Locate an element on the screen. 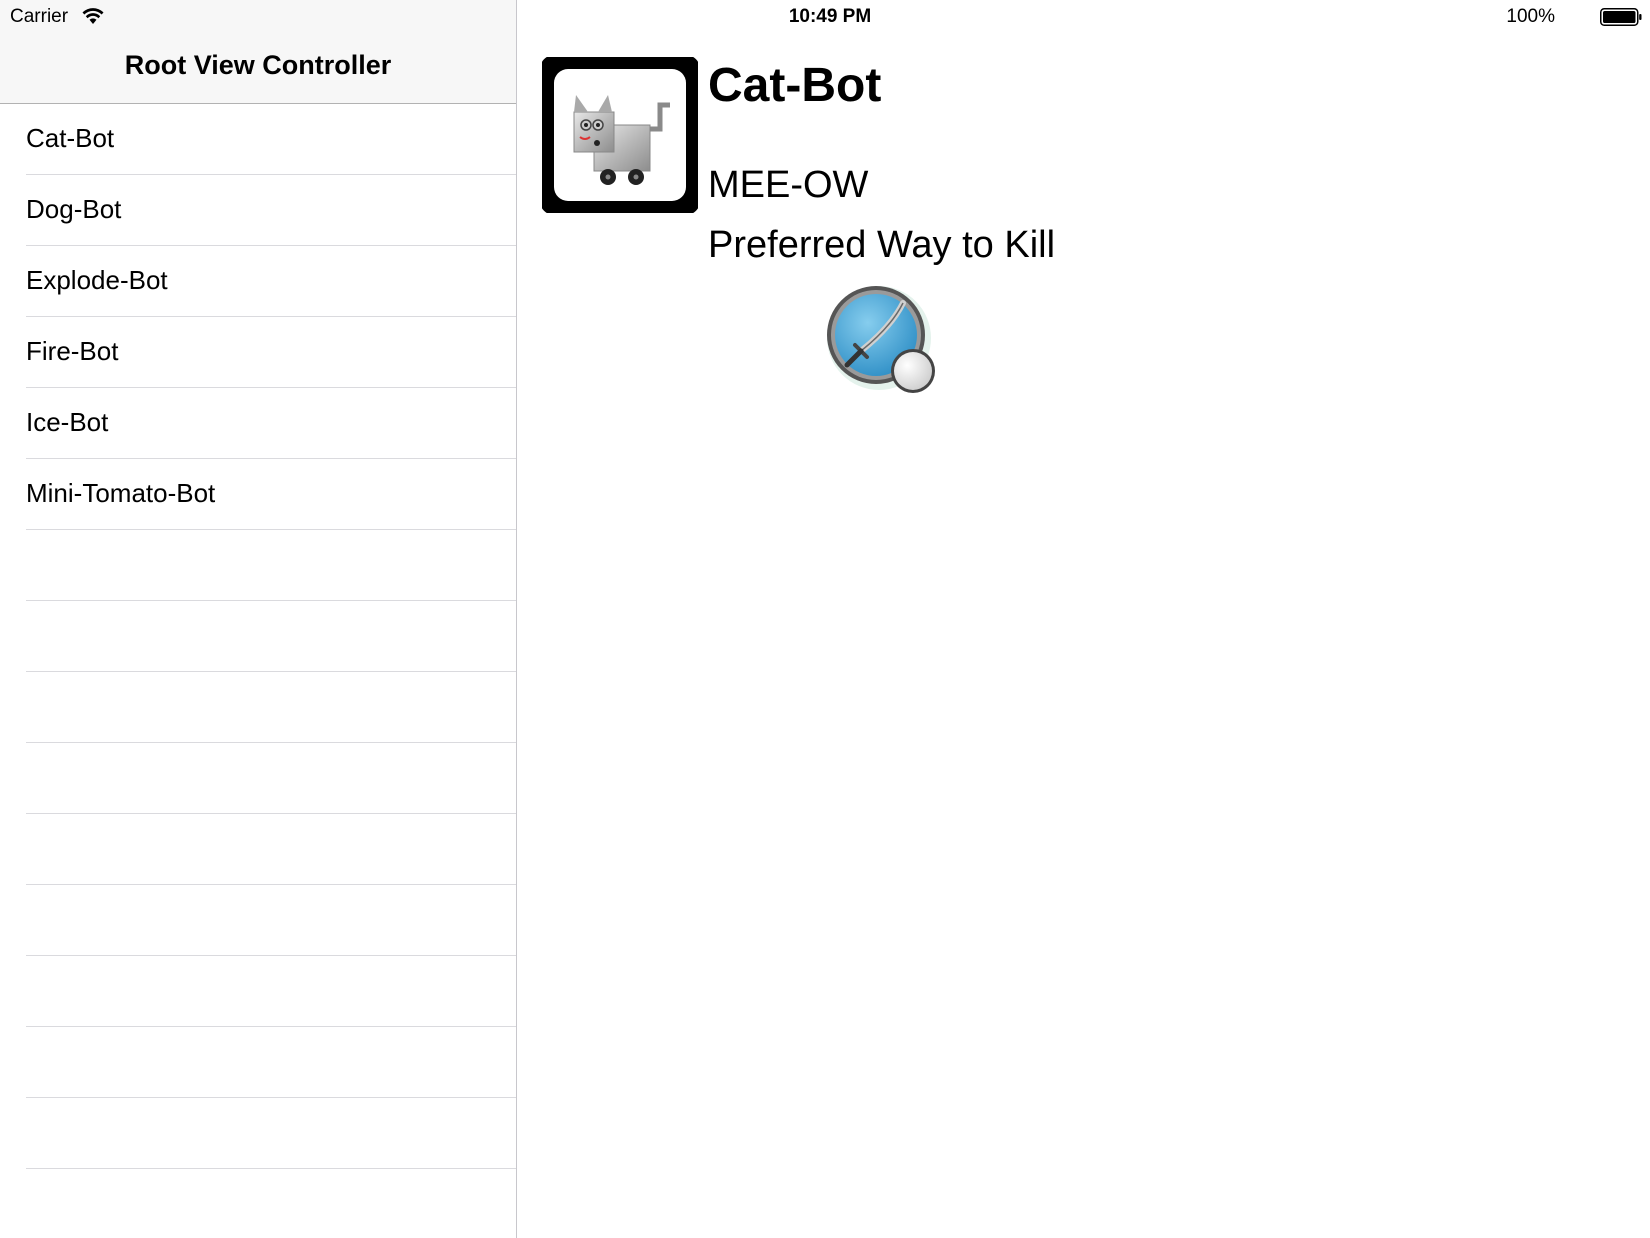 The height and width of the screenshot is (1238, 1650). status-bar: Carrier 10:49 PM 100% is located at coordinates (825, 17).